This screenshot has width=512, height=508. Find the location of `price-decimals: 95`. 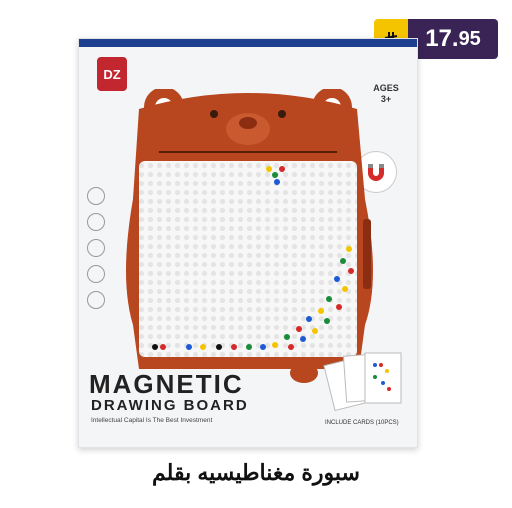

price-decimals: 95 is located at coordinates (469, 38).